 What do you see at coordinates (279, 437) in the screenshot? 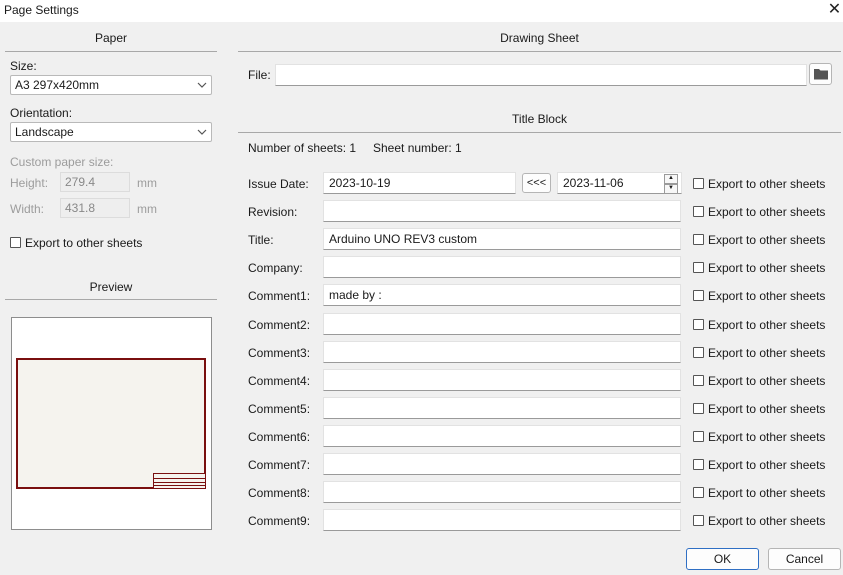
I see `field-label: Comment6:` at bounding box center [279, 437].